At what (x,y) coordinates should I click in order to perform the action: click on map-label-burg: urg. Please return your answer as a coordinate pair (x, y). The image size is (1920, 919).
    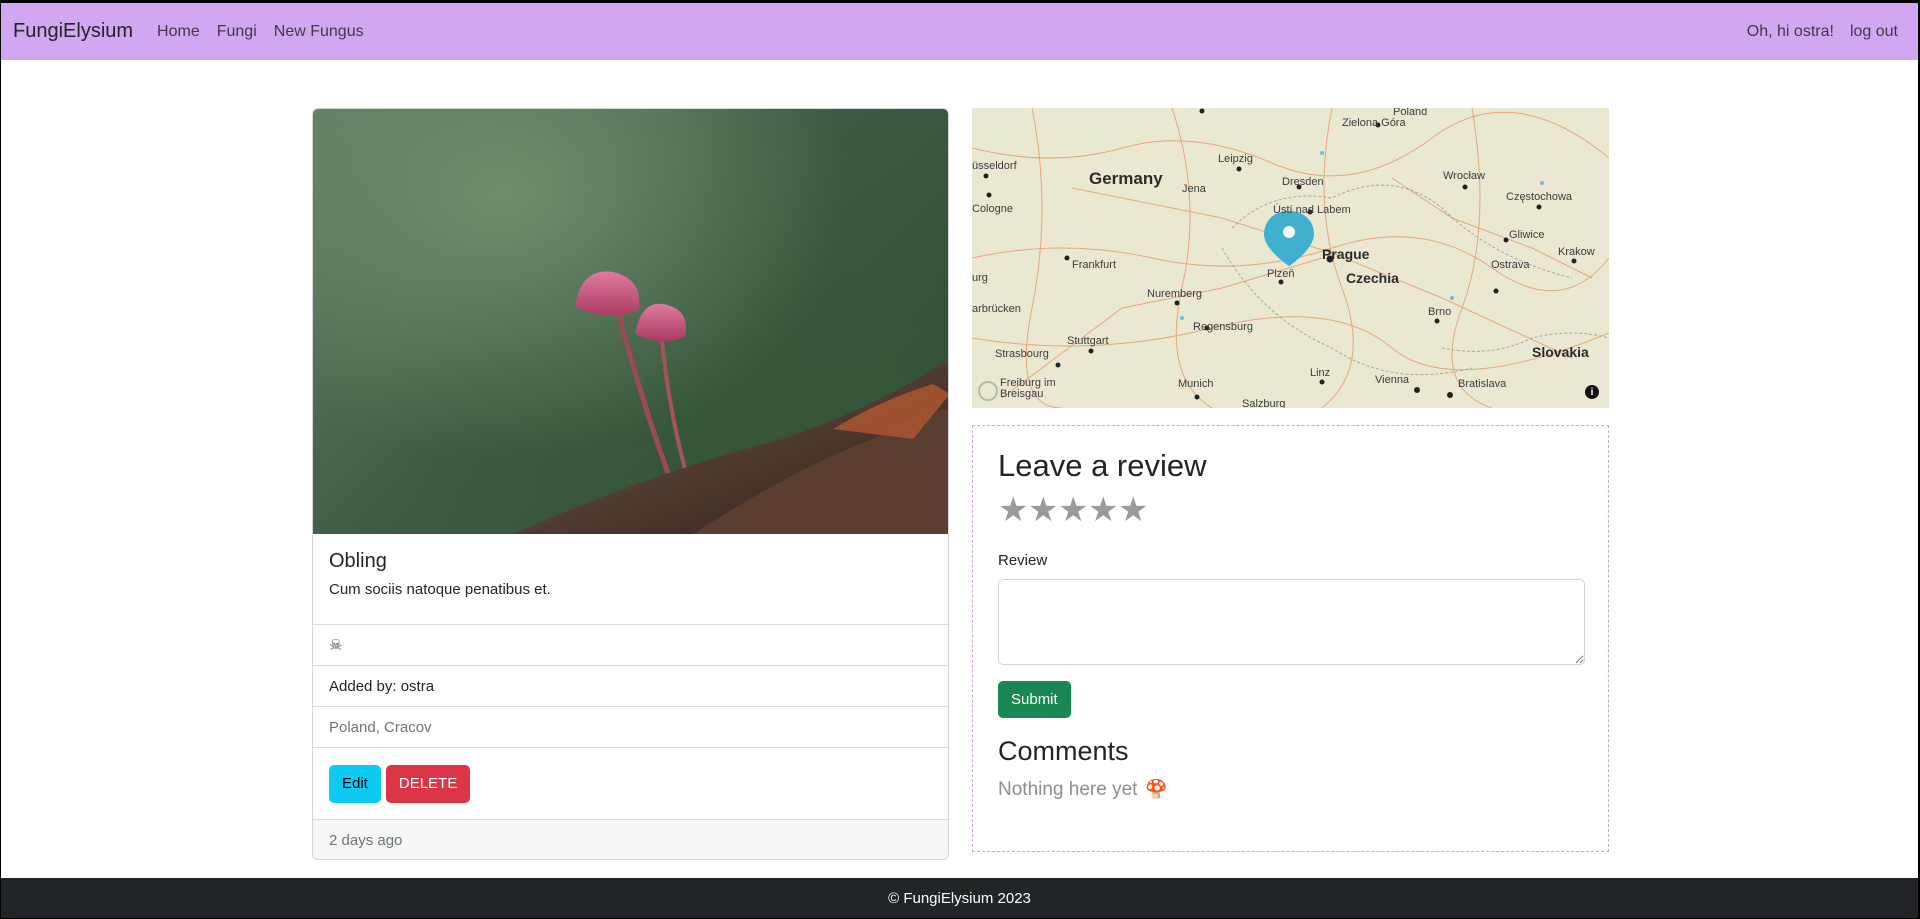
    Looking at the image, I should click on (980, 278).